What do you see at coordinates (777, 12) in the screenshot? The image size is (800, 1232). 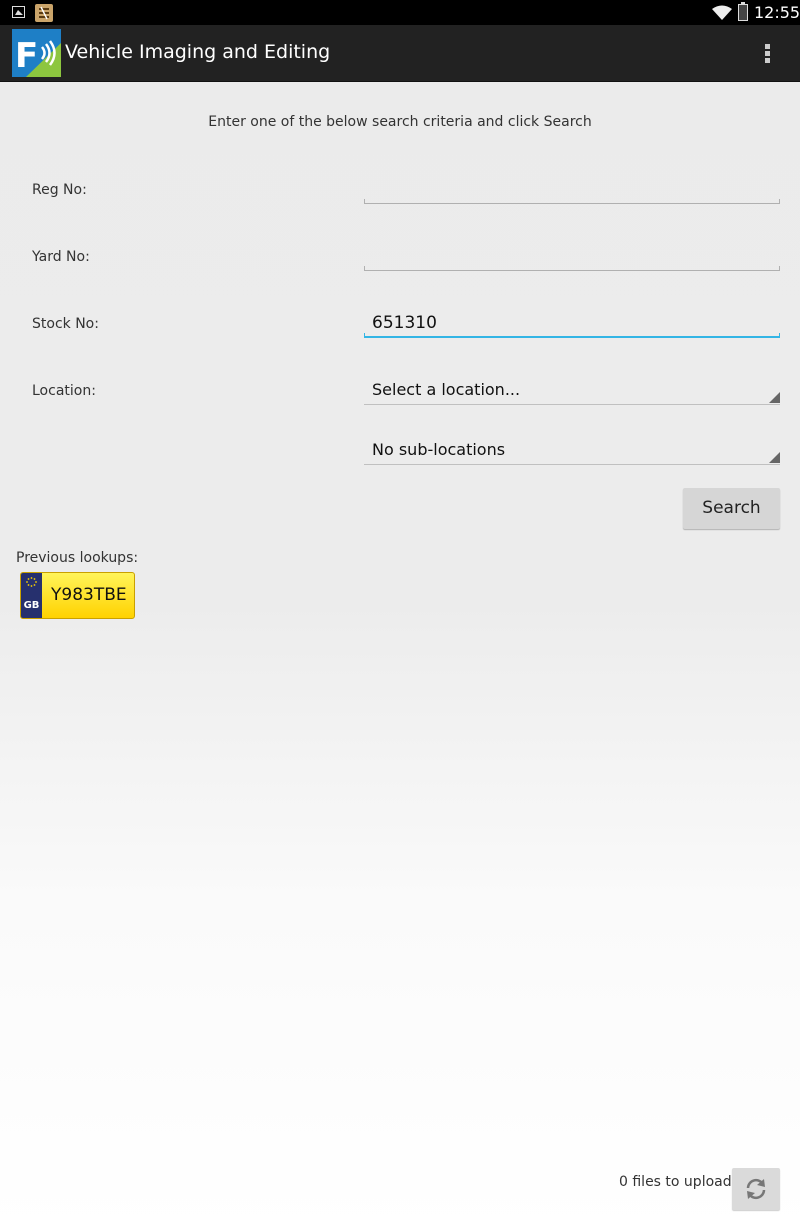 I see `status-time: 12:55` at bounding box center [777, 12].